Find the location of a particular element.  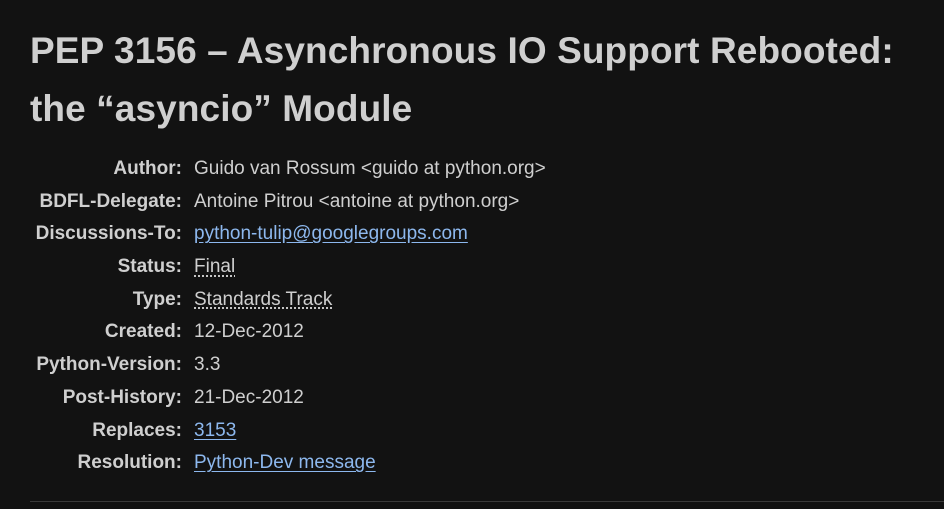

resolution-label: Resolution: is located at coordinates (130, 463).